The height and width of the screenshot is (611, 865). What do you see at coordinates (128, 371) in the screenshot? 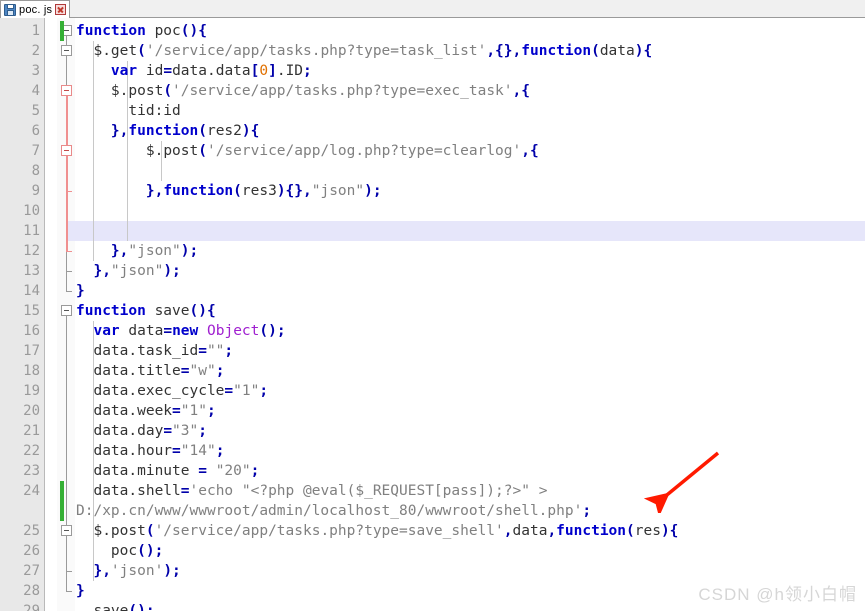
I see `code-token: data.title` at bounding box center [128, 371].